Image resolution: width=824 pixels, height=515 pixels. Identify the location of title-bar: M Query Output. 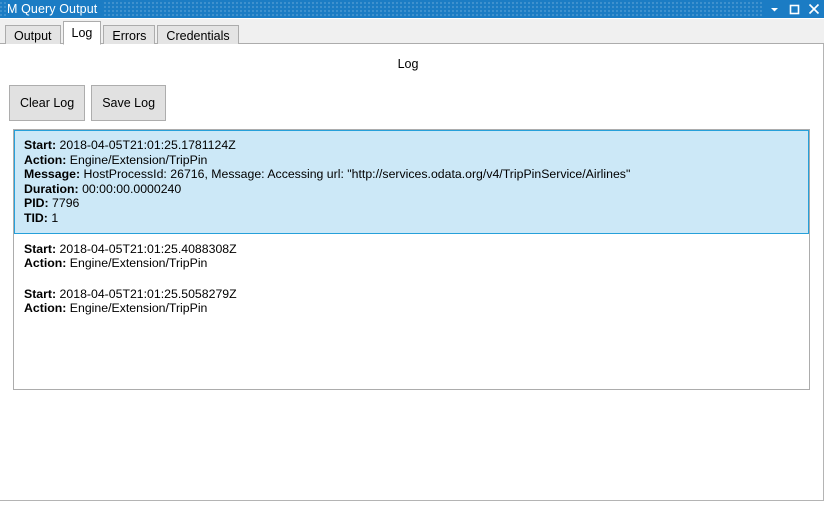
(412, 9).